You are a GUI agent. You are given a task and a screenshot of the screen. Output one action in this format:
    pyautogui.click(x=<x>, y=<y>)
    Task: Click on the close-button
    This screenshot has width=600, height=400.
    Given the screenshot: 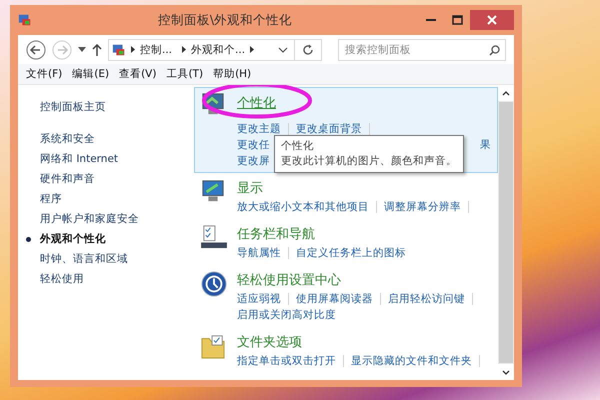 What is the action you would take?
    pyautogui.click(x=492, y=20)
    